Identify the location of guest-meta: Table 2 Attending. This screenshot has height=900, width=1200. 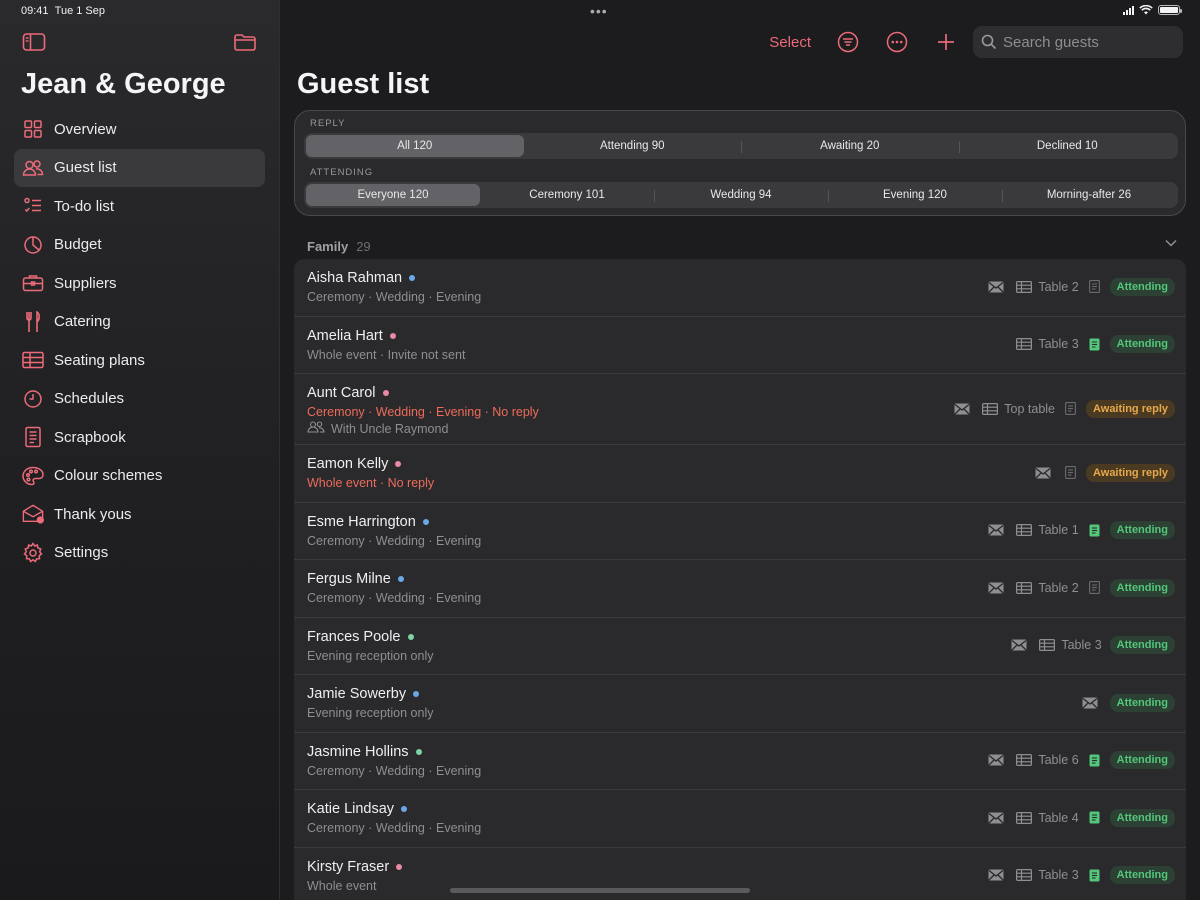
(1081, 587).